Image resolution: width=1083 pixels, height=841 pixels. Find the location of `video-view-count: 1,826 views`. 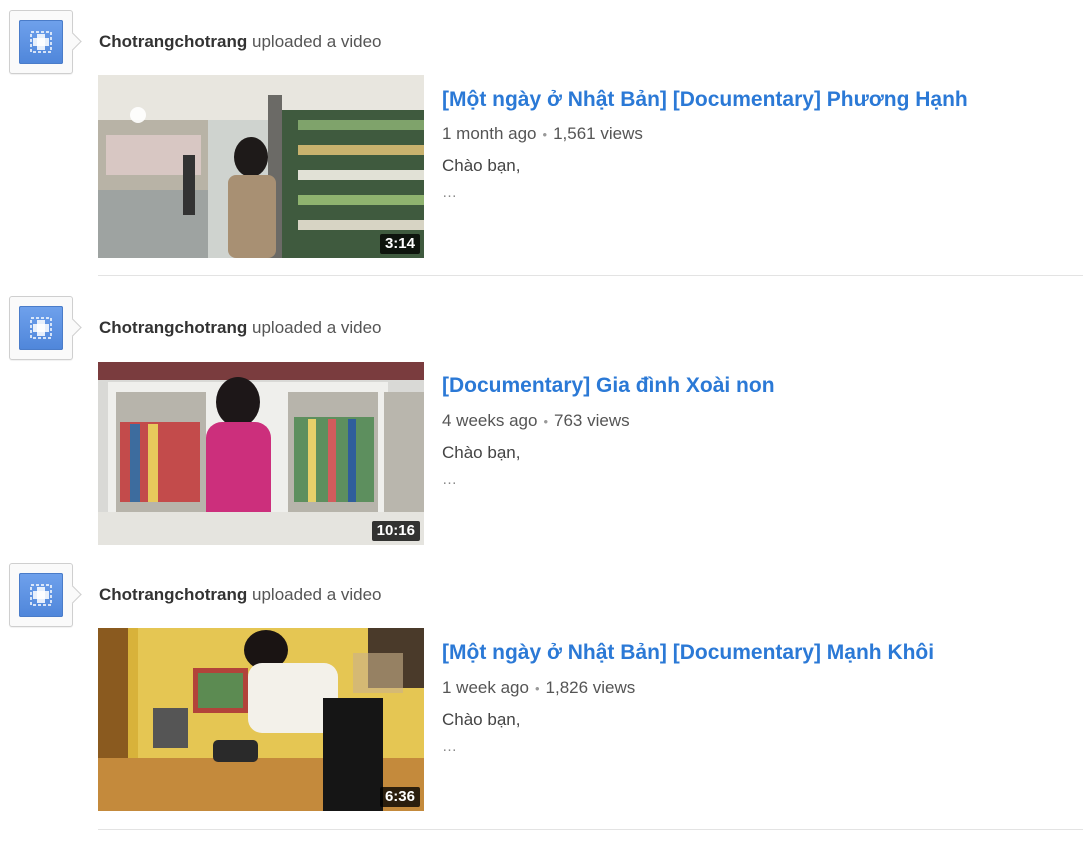

video-view-count: 1,826 views is located at coordinates (590, 687).